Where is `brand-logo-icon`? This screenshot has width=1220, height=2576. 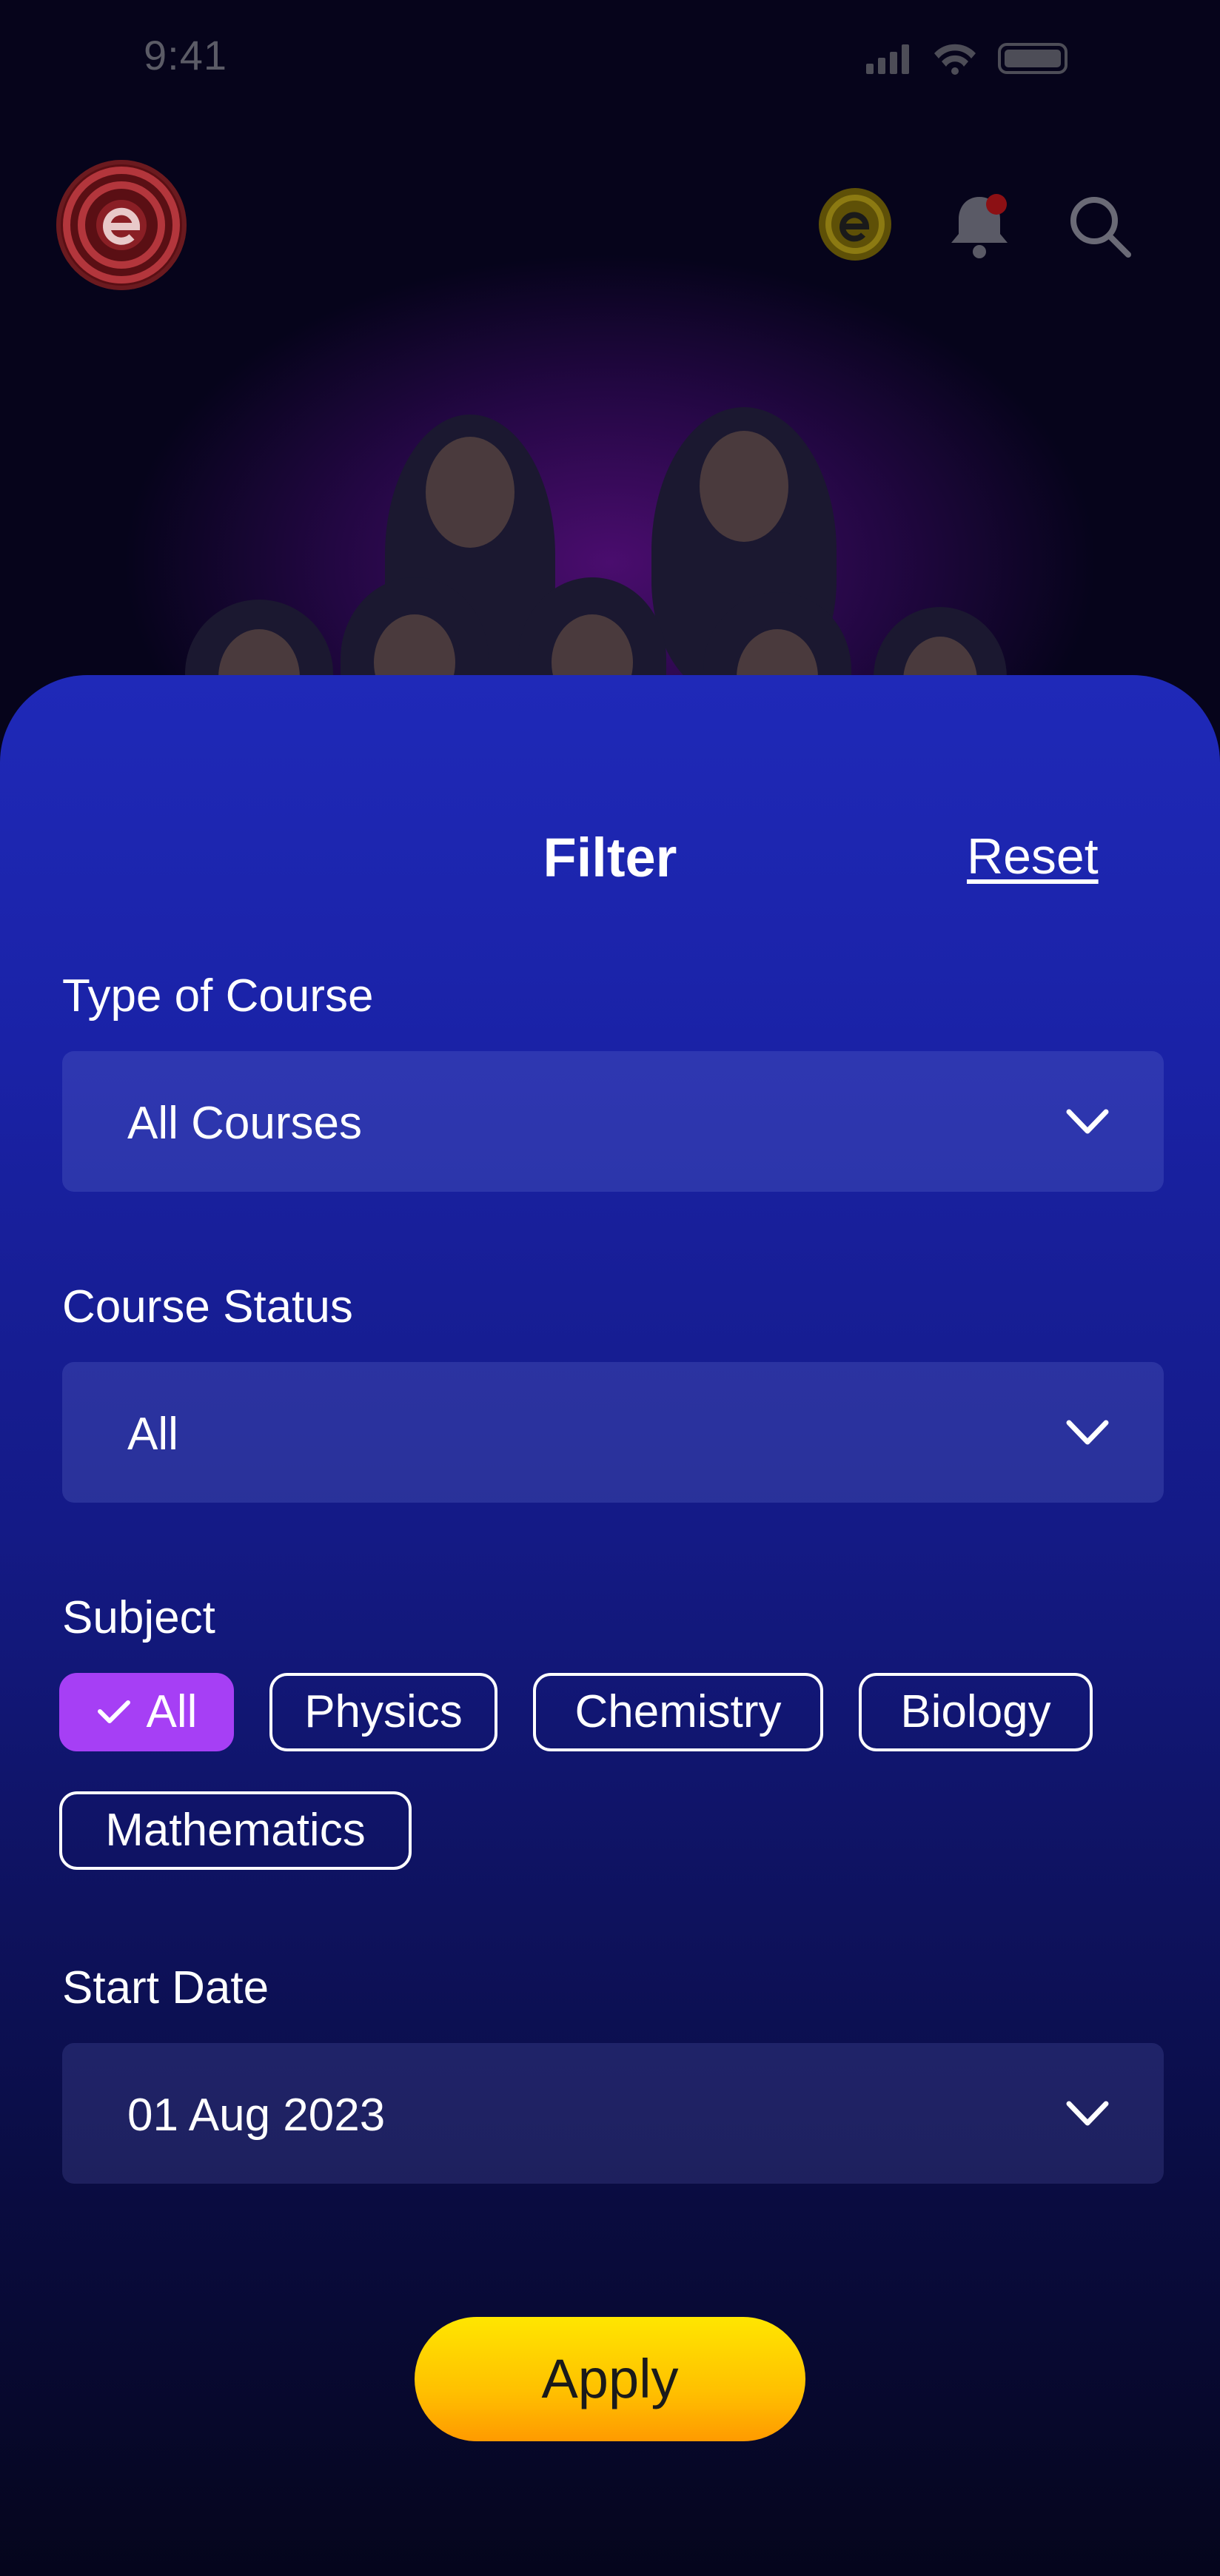
brand-logo-icon is located at coordinates (122, 225).